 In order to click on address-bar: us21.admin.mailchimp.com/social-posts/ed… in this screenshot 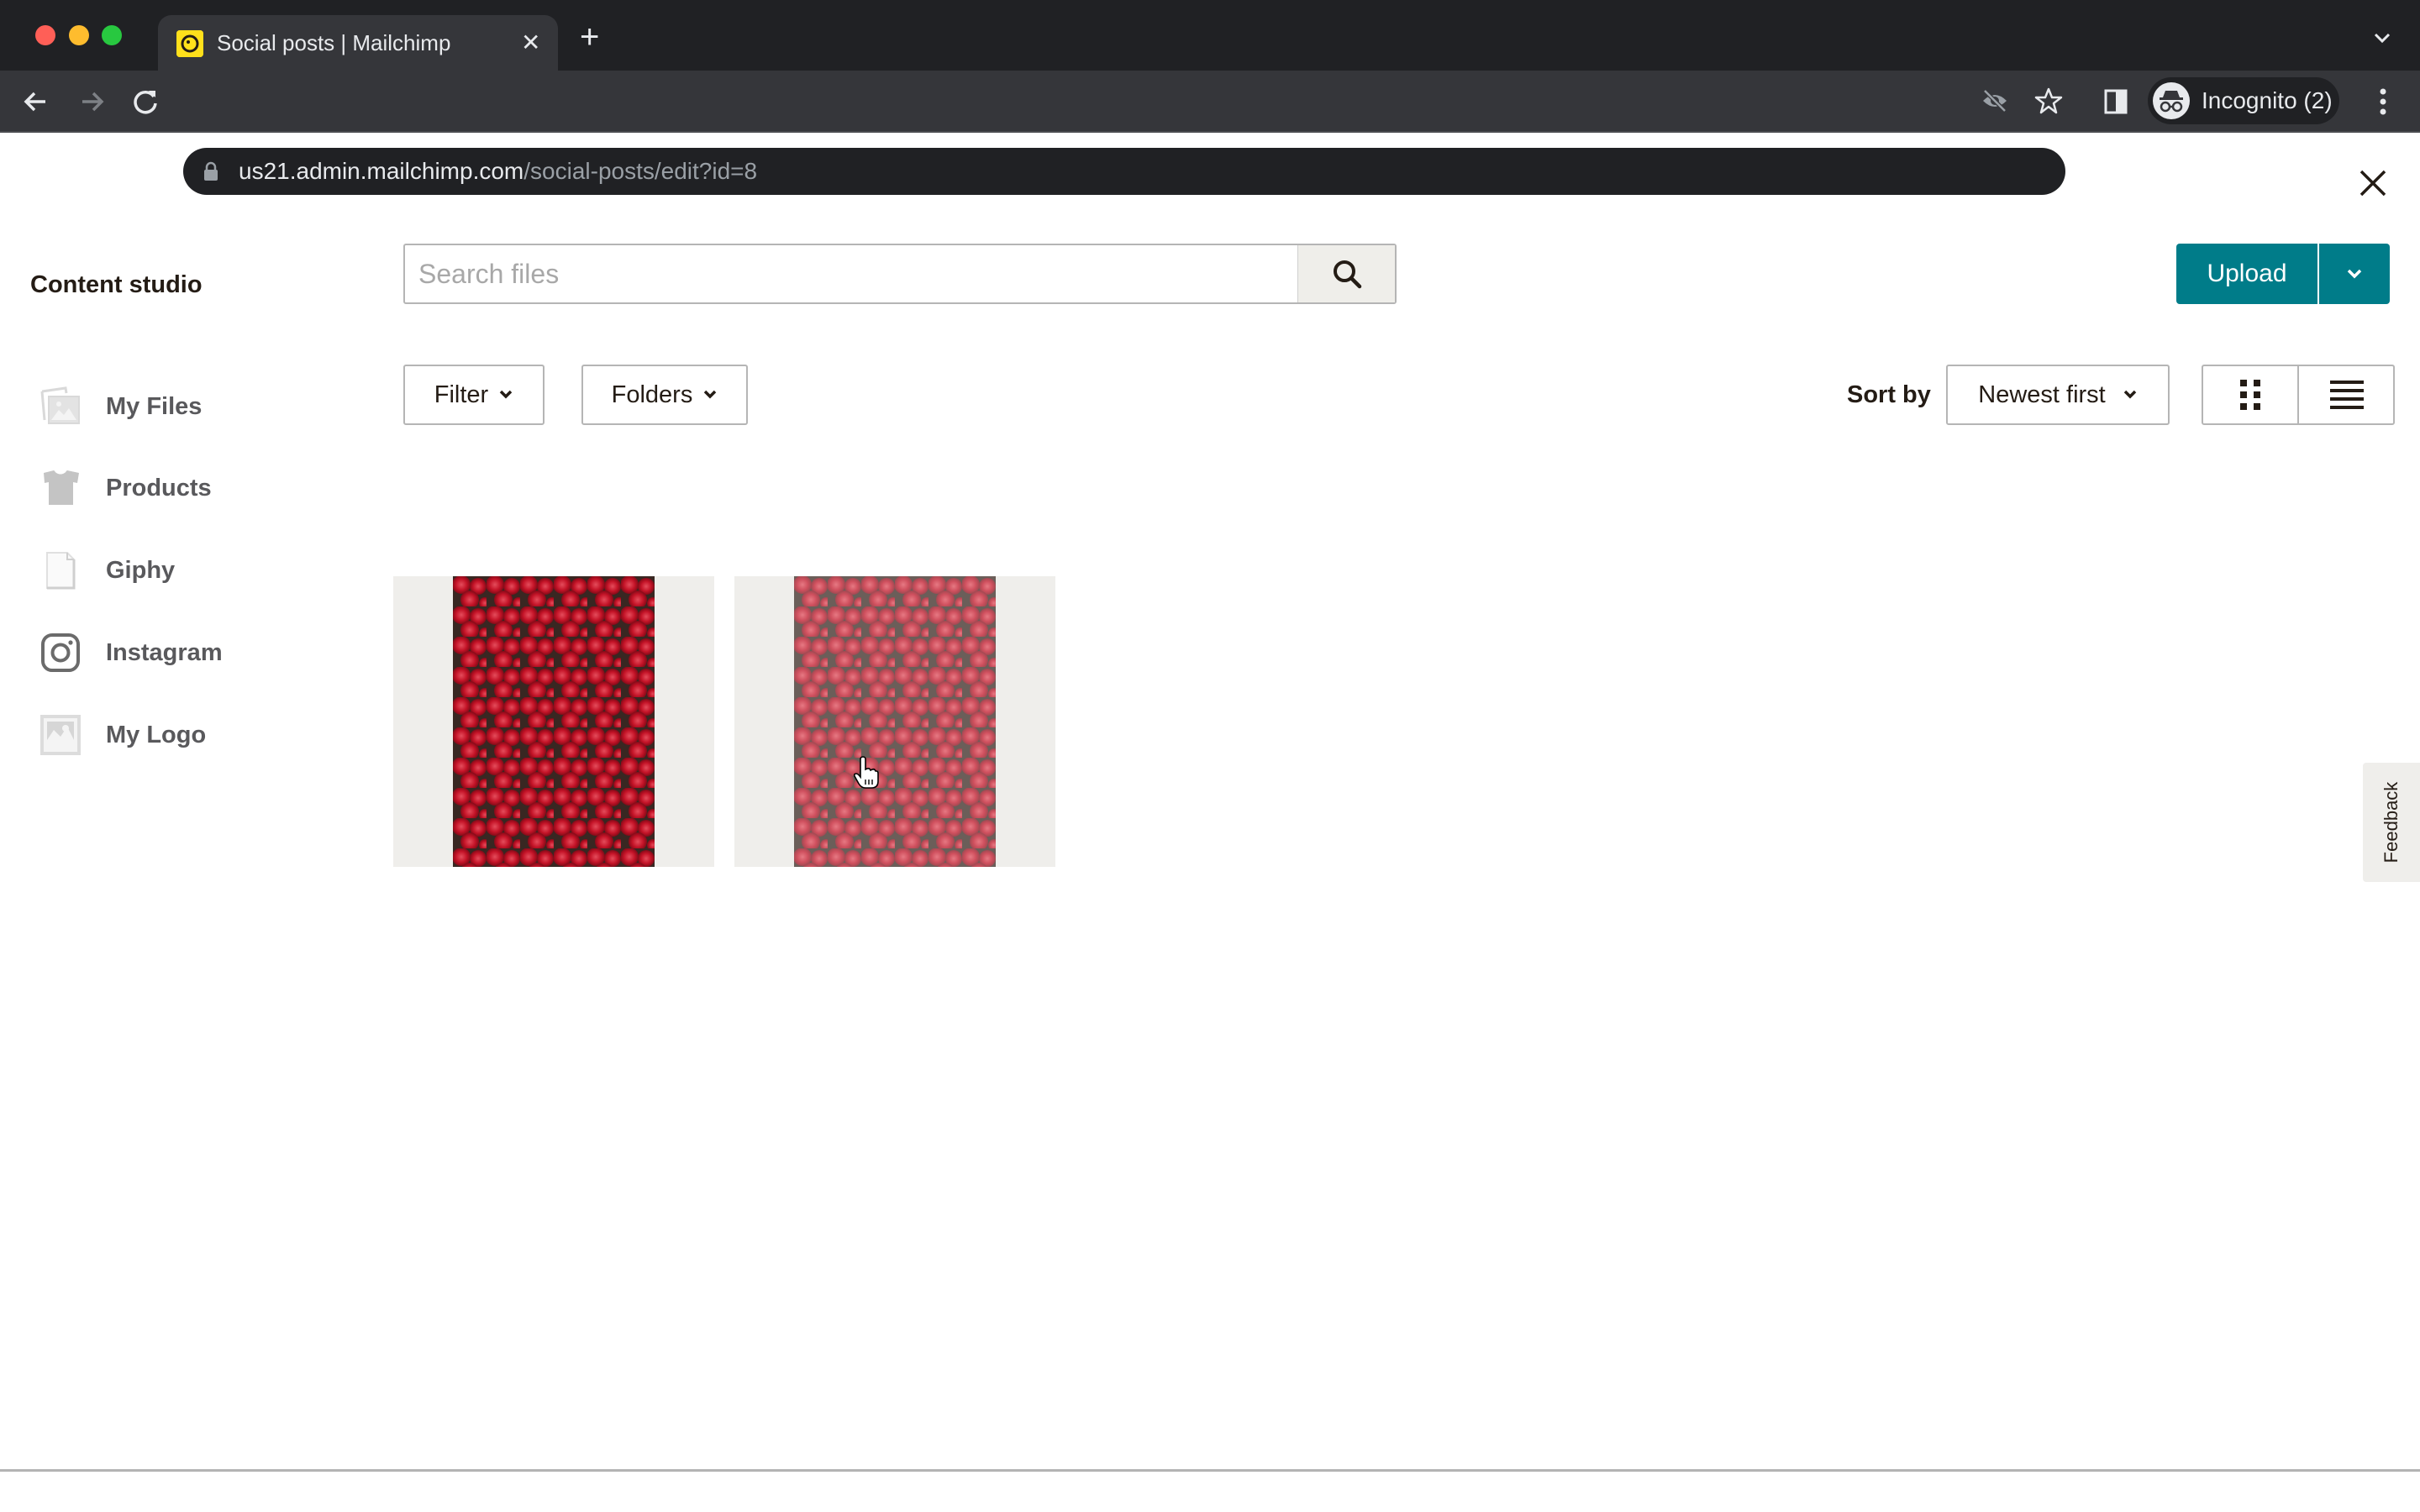, I will do `click(1124, 171)`.